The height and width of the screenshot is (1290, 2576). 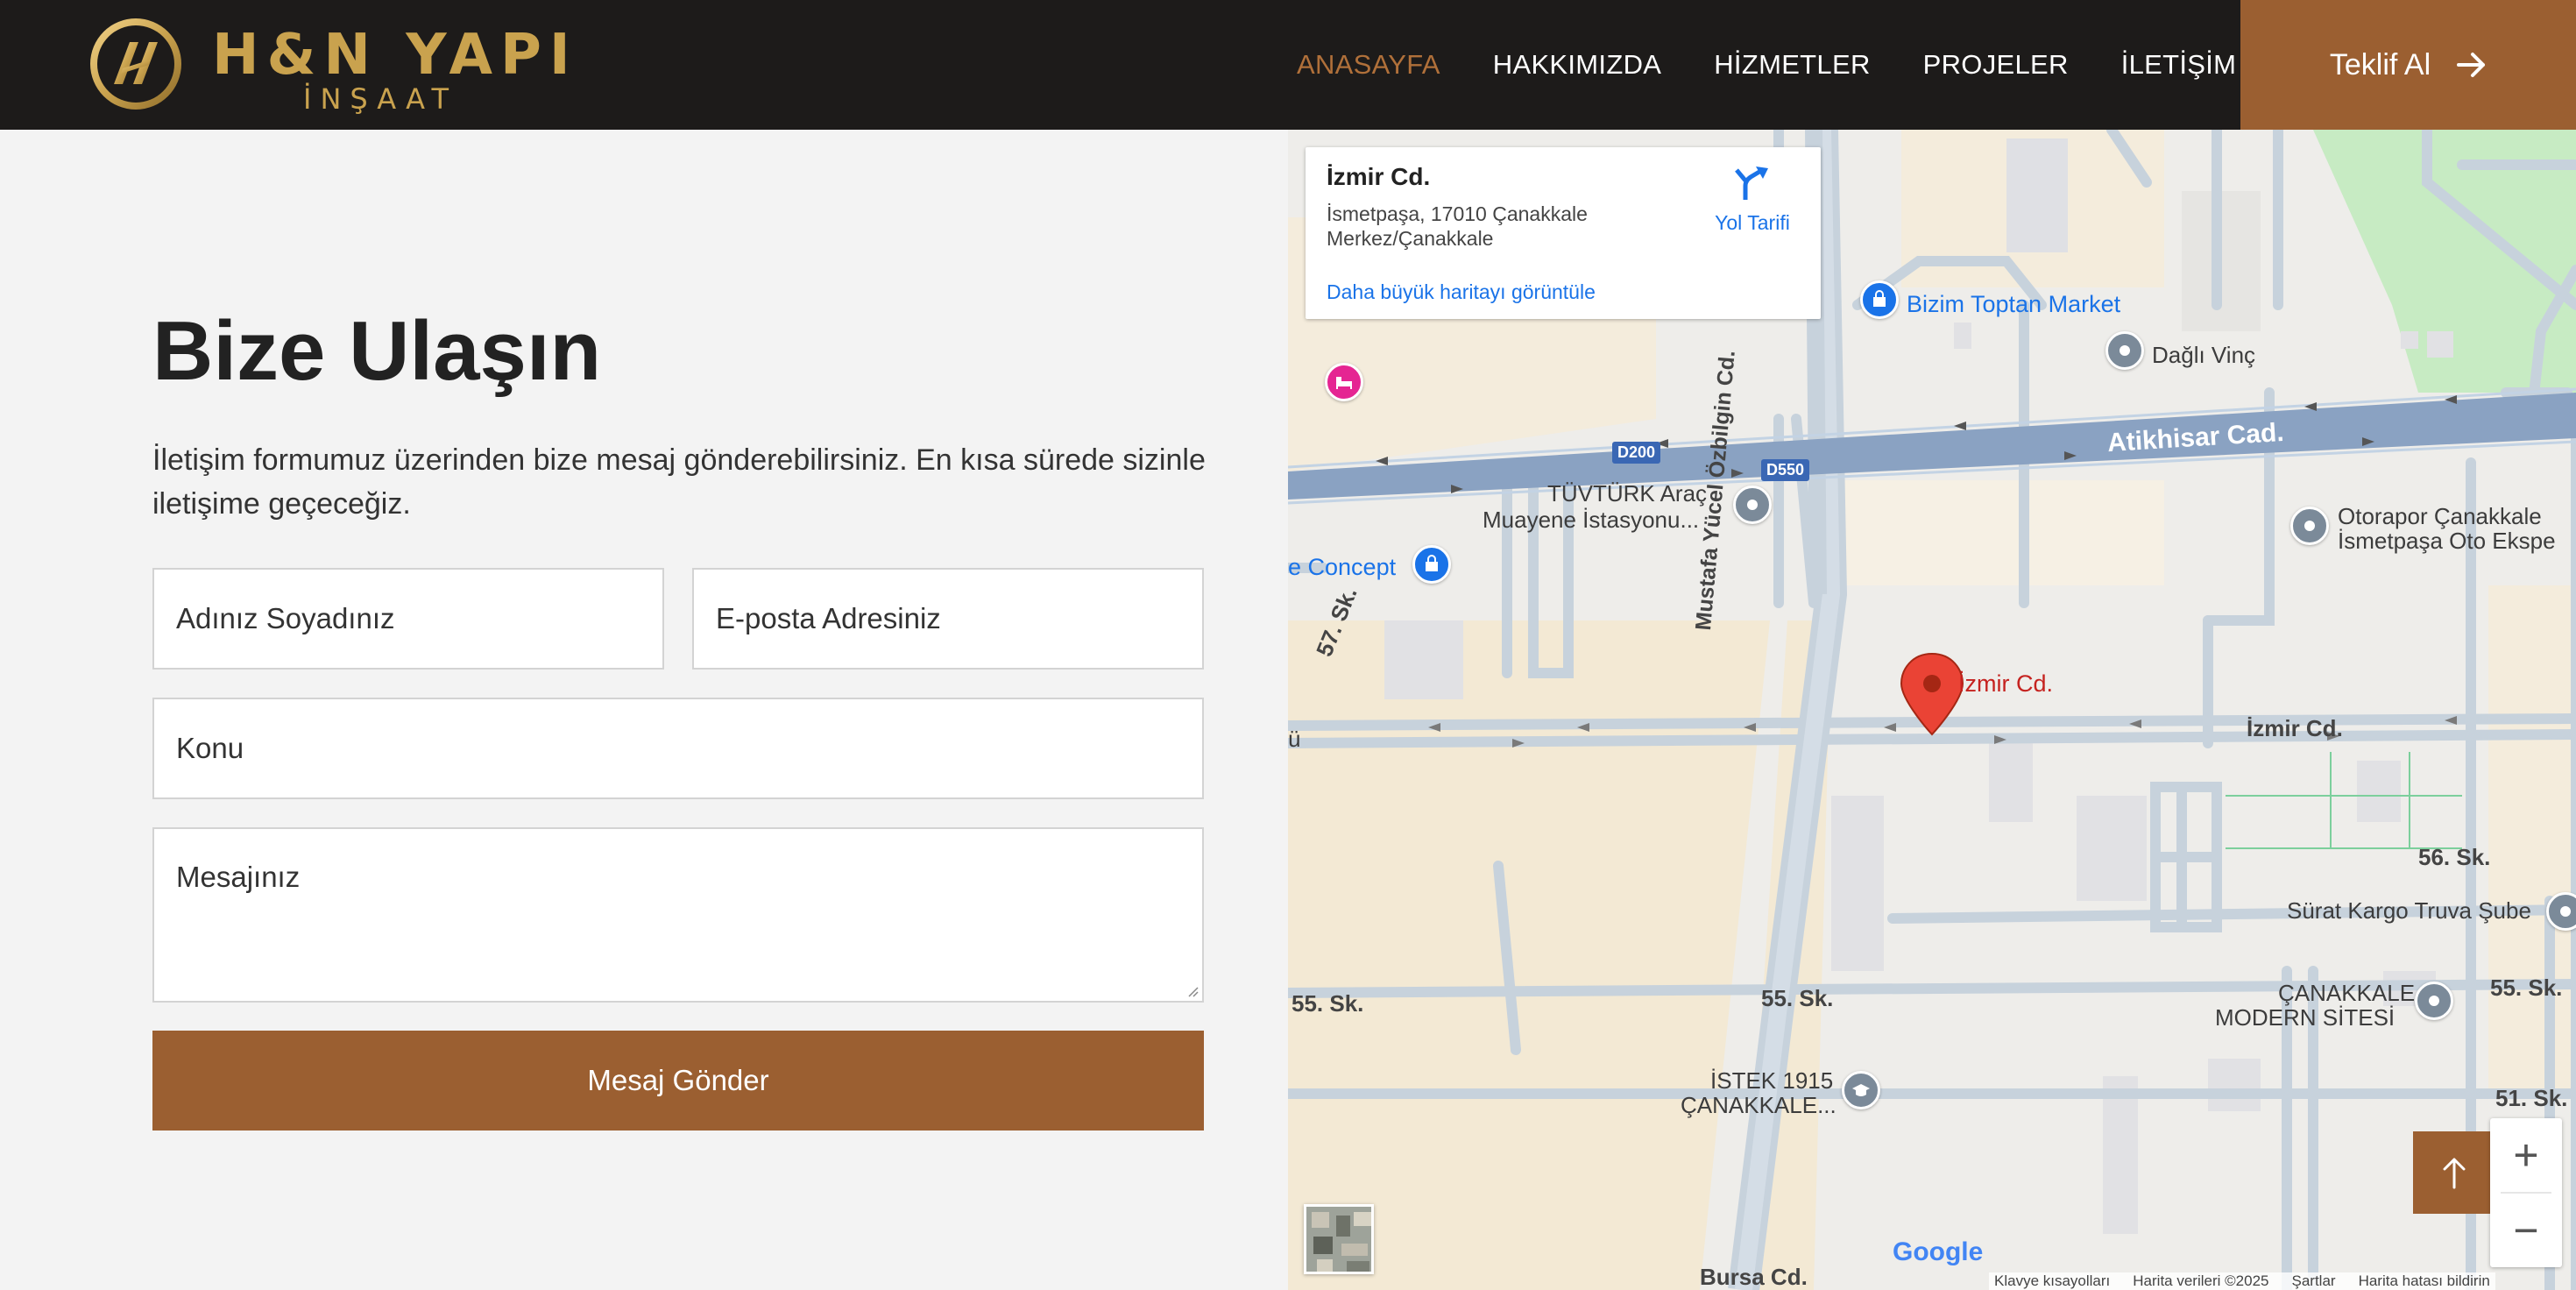 What do you see at coordinates (377, 351) in the screenshot?
I see `page-title: Bize Ulaşın` at bounding box center [377, 351].